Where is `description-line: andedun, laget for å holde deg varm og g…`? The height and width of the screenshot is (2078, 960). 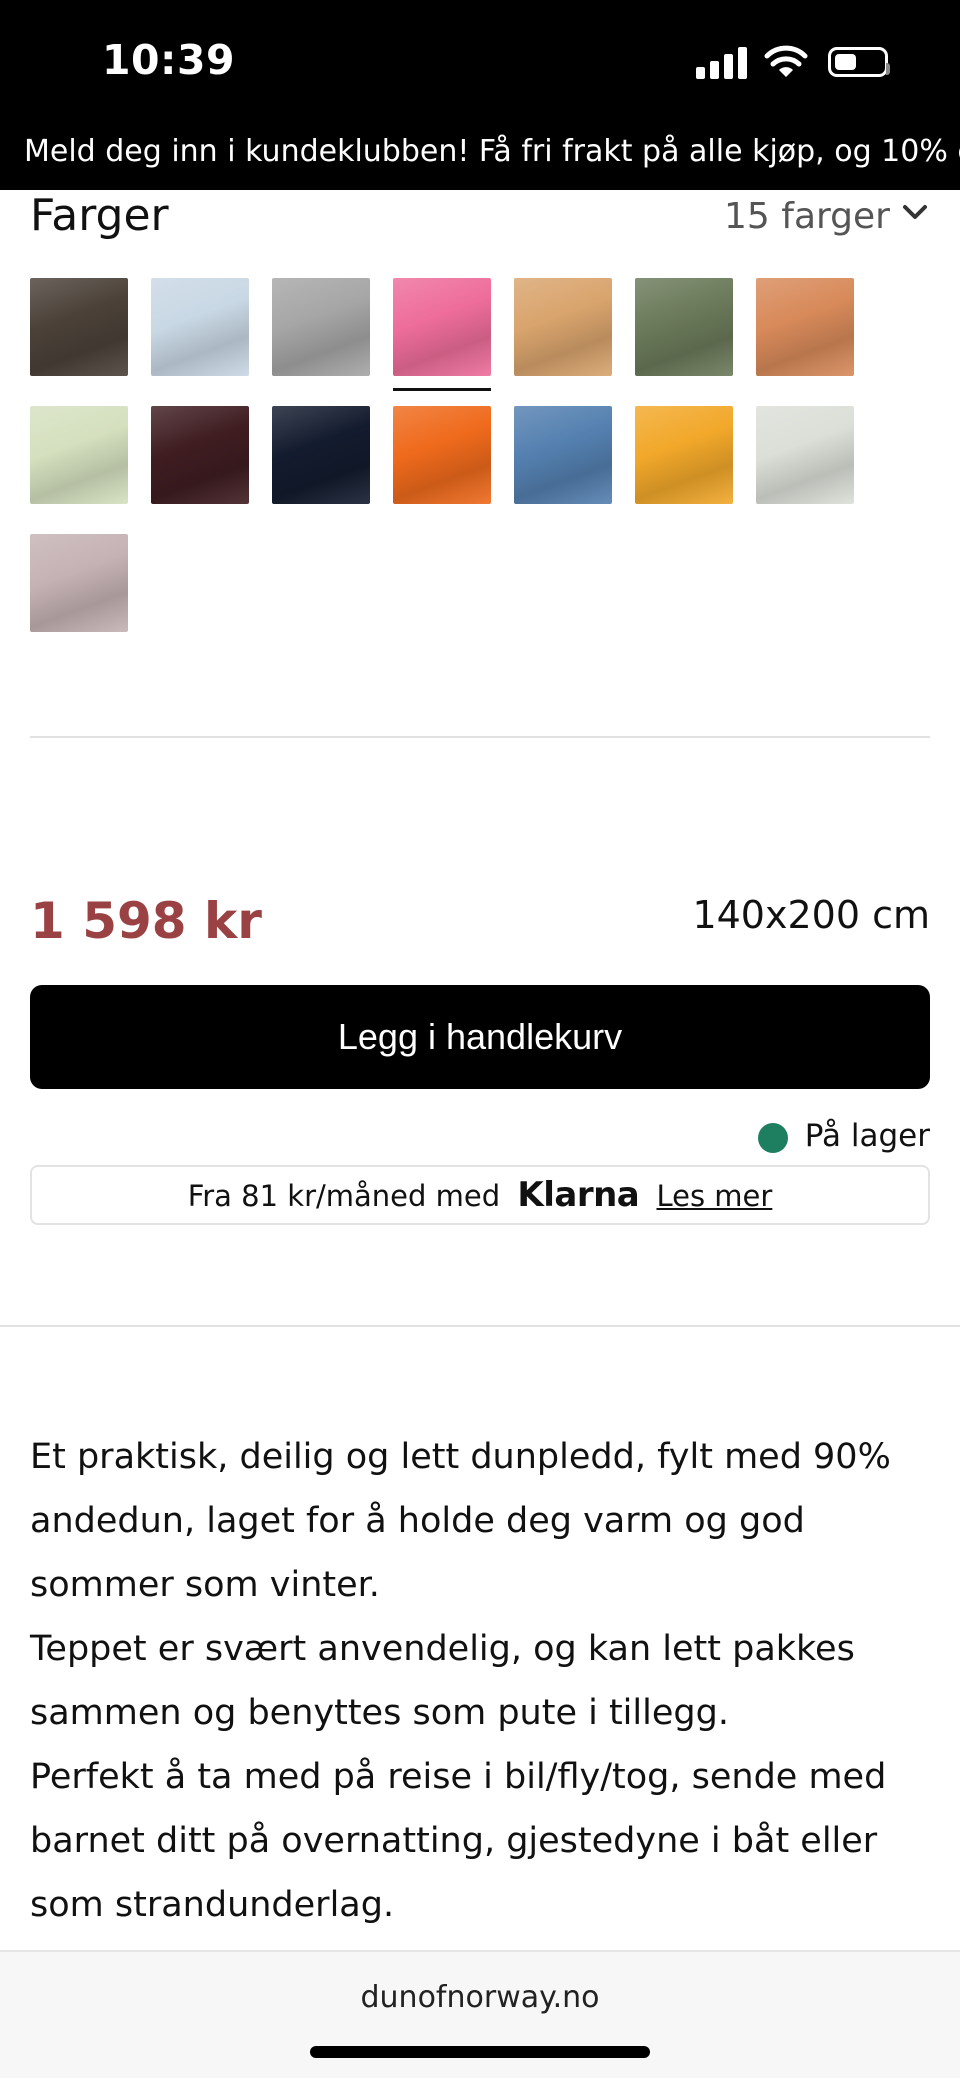 description-line: andedun, laget for å holde deg varm og g… is located at coordinates (417, 1521).